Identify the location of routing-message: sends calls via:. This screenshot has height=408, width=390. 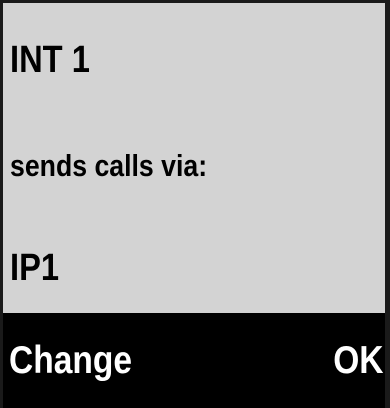
(109, 165).